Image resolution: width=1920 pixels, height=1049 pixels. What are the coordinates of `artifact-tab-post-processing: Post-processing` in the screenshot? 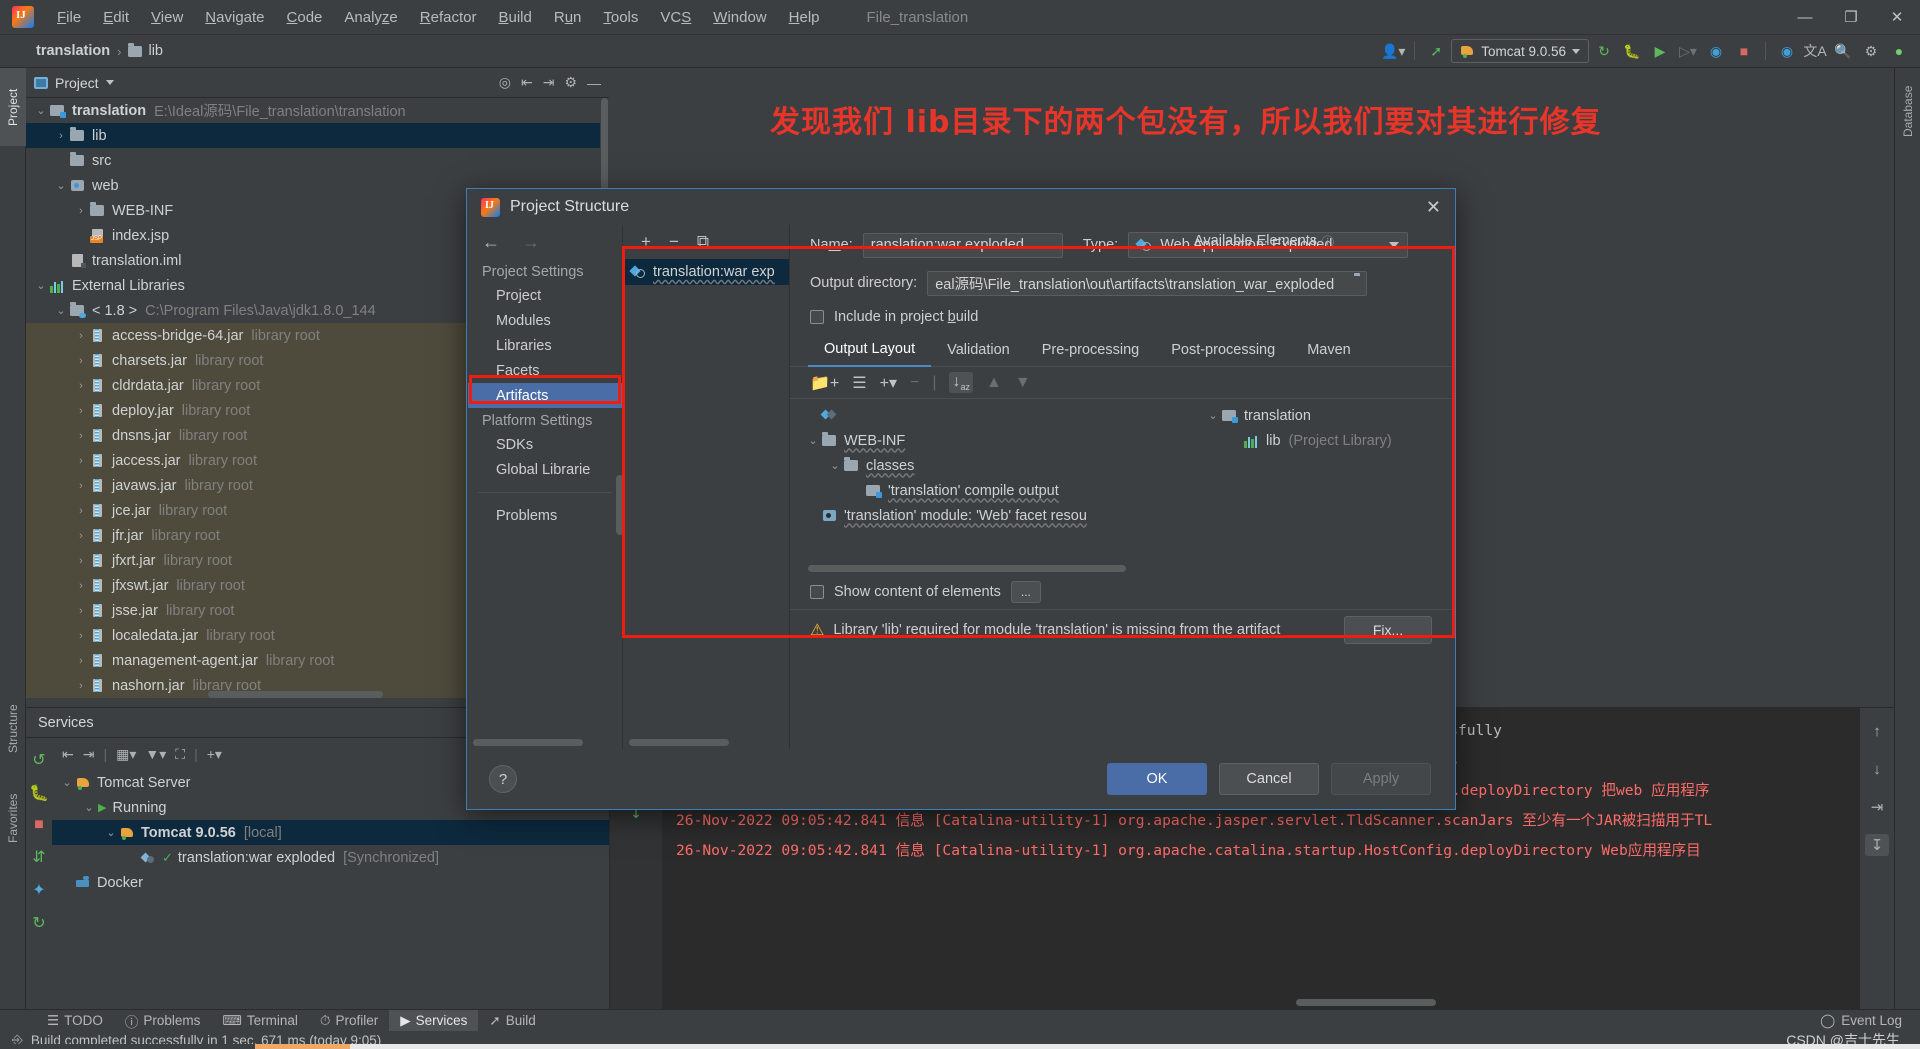 It's located at (1223, 350).